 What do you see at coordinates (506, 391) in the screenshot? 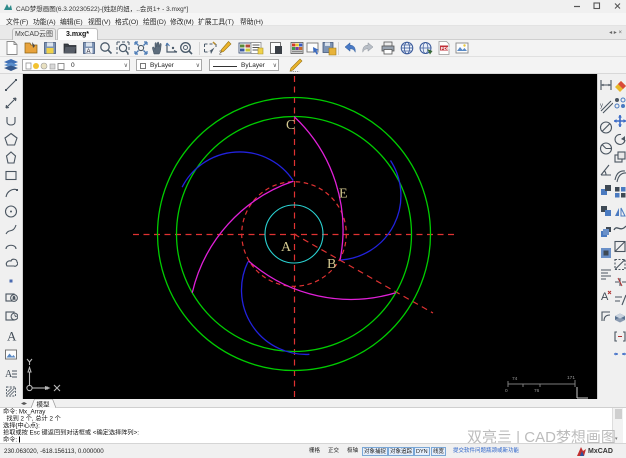
I see `svg-text: 0` at bounding box center [506, 391].